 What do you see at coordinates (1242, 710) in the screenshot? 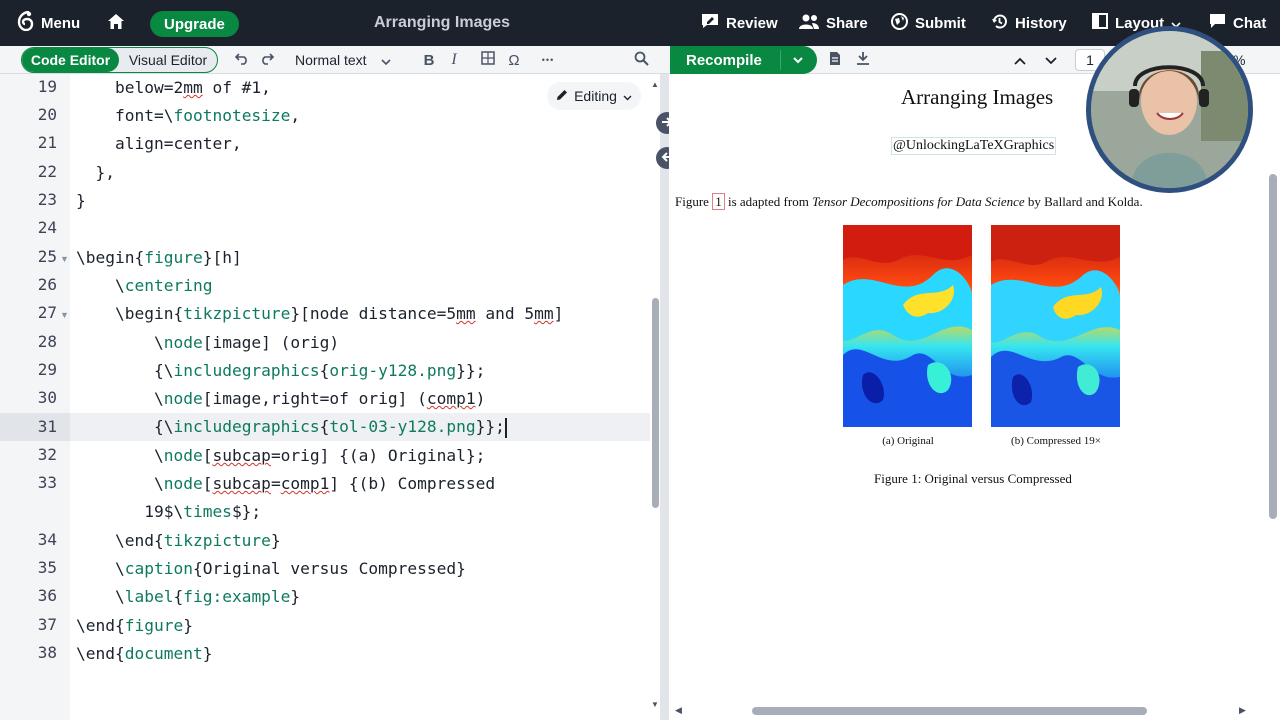
I see `scroll-right-arrow-icon: ▶` at bounding box center [1242, 710].